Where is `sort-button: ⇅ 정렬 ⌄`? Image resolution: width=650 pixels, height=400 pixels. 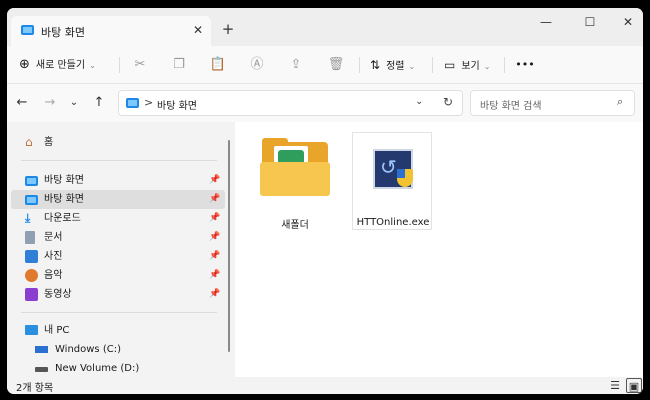 sort-button: ⇅ 정렬 ⌄ is located at coordinates (392, 65).